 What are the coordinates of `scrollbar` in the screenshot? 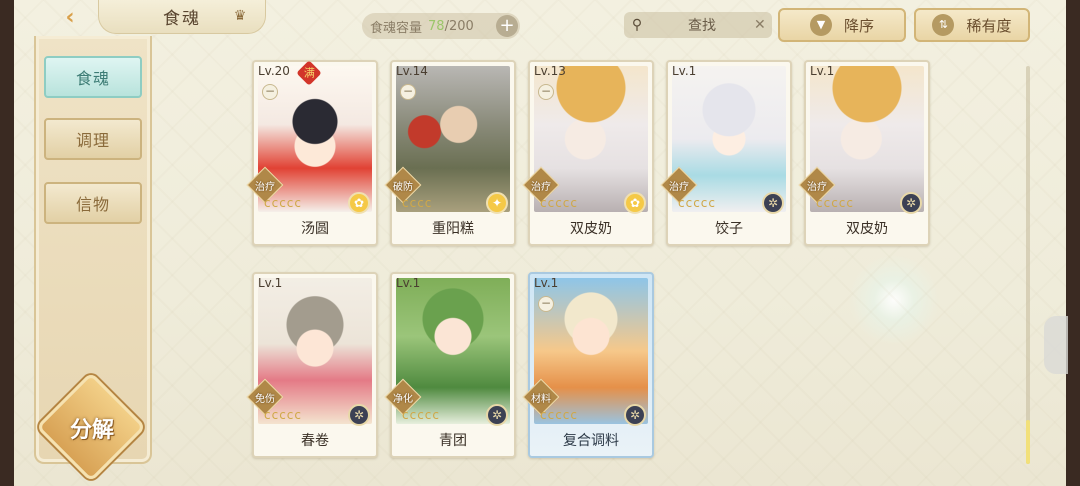 It's located at (1028, 265).